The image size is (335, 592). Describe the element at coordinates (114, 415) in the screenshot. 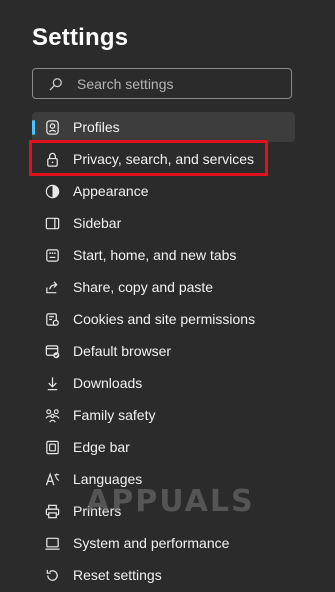

I see `nav-item-label: Family safety` at that location.